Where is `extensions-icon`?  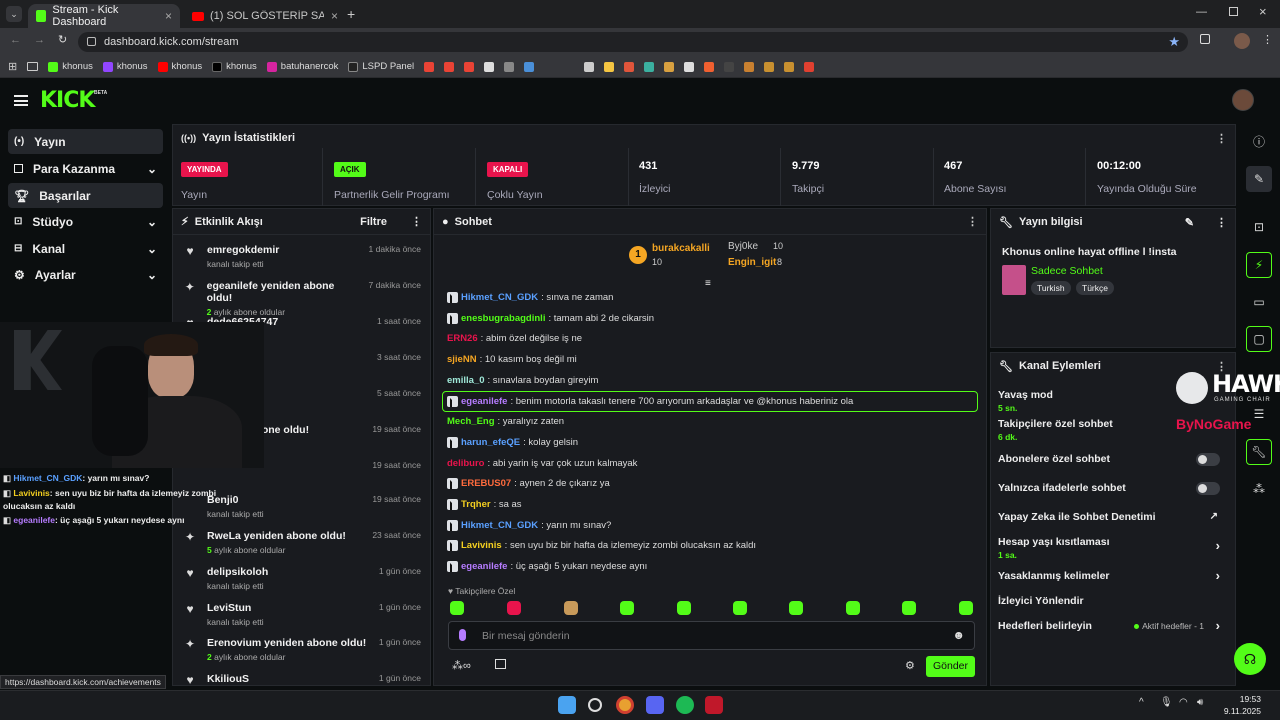
extensions-icon is located at coordinates (1205, 39).